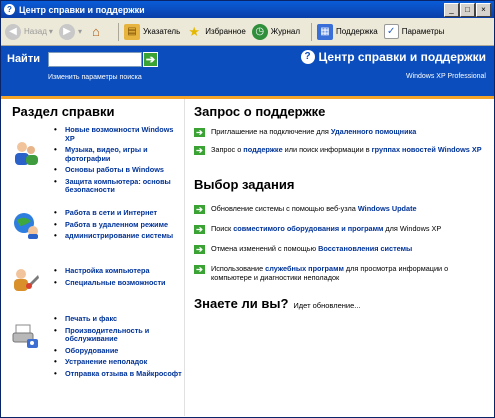 The image size is (495, 418). I want to click on topic-link: Специальные возможности, so click(118, 283).